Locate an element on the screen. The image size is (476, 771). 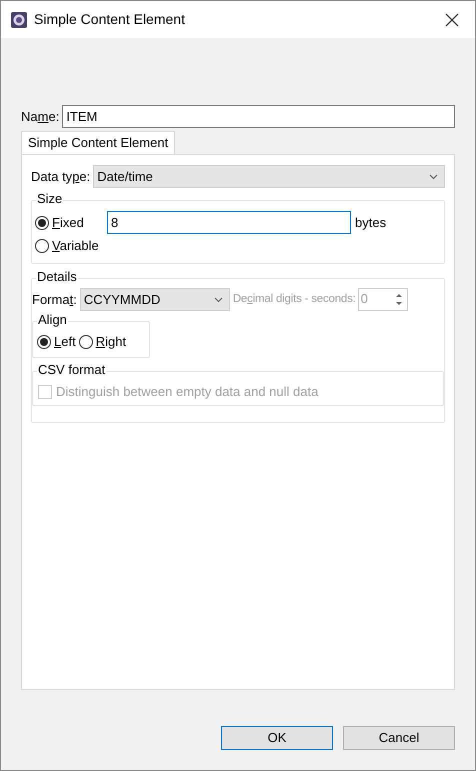
field-label: Format: is located at coordinates (54, 299).